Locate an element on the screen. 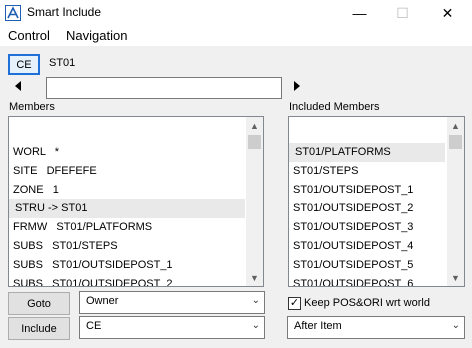 This screenshot has height=348, width=472. maximize-button: ☐ is located at coordinates (402, 13).